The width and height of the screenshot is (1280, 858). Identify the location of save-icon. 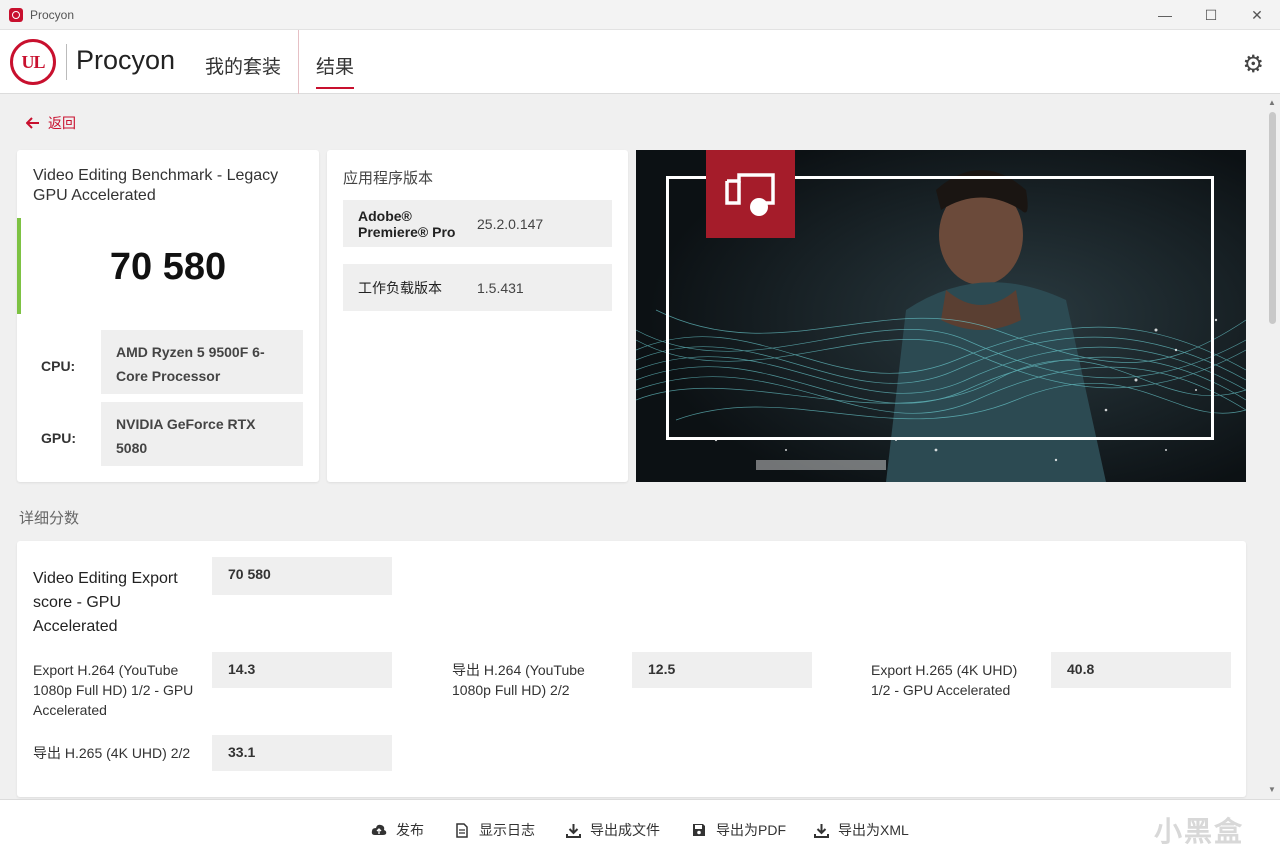
(699, 830).